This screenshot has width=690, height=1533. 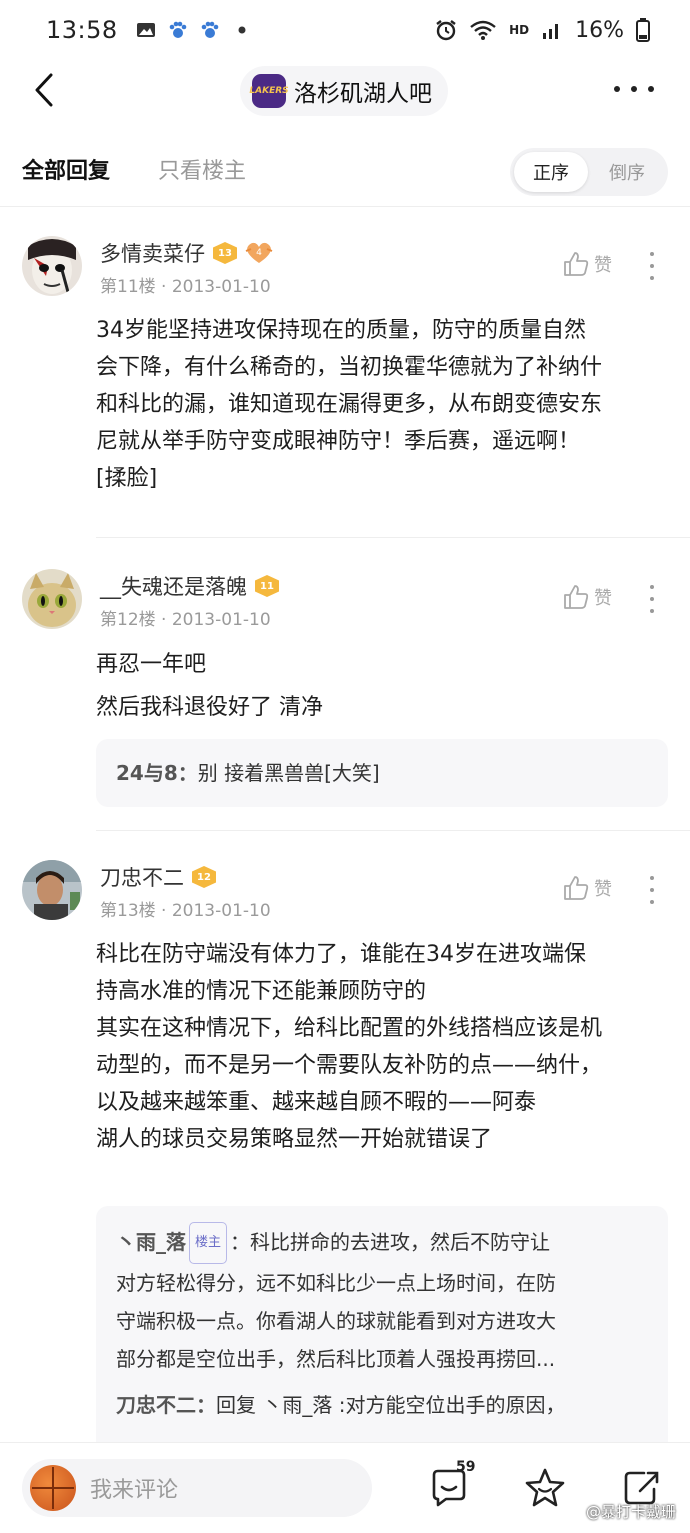 What do you see at coordinates (294, 1139) in the screenshot?
I see `content-line: 湖人的球员交易策略显然一开始就错误了` at bounding box center [294, 1139].